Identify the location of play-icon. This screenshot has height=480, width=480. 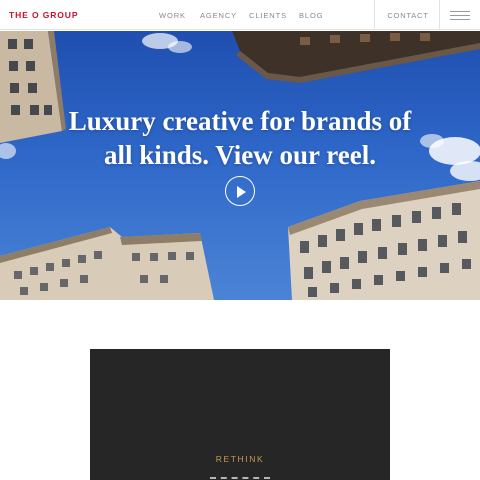
(241, 191).